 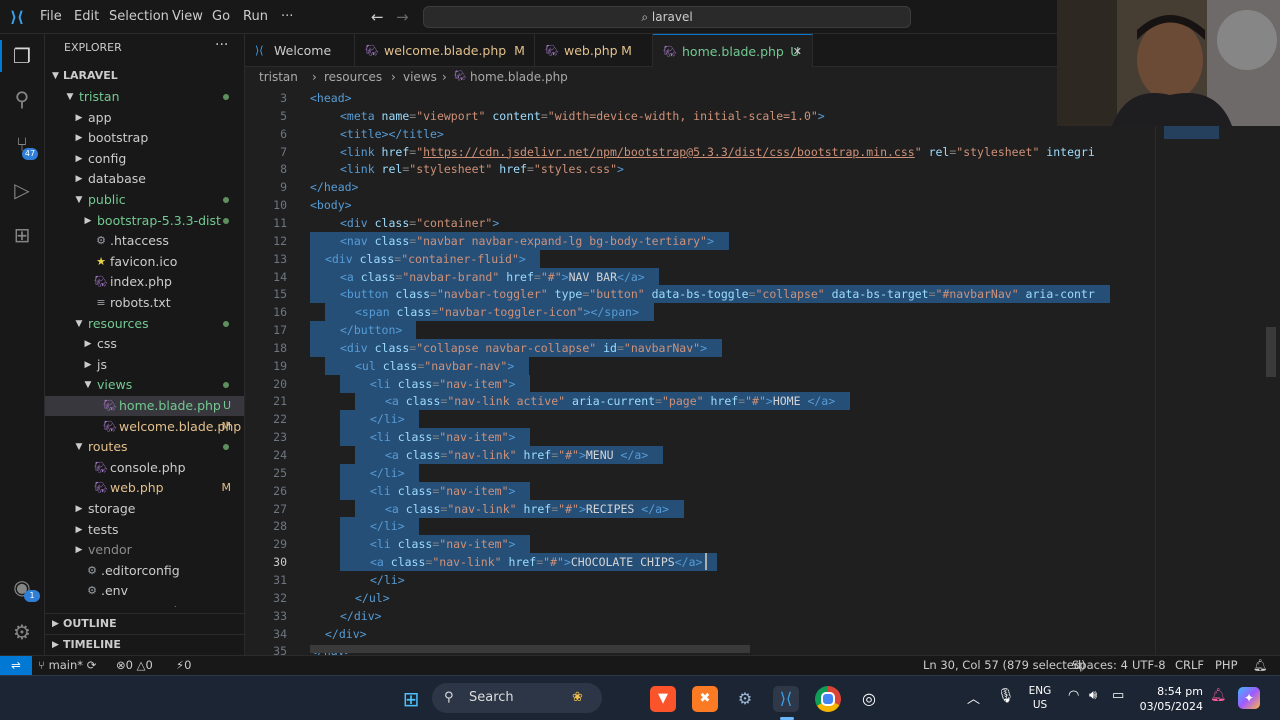 What do you see at coordinates (22, 235) in the screenshot?
I see `extensions-icon: ⊞` at bounding box center [22, 235].